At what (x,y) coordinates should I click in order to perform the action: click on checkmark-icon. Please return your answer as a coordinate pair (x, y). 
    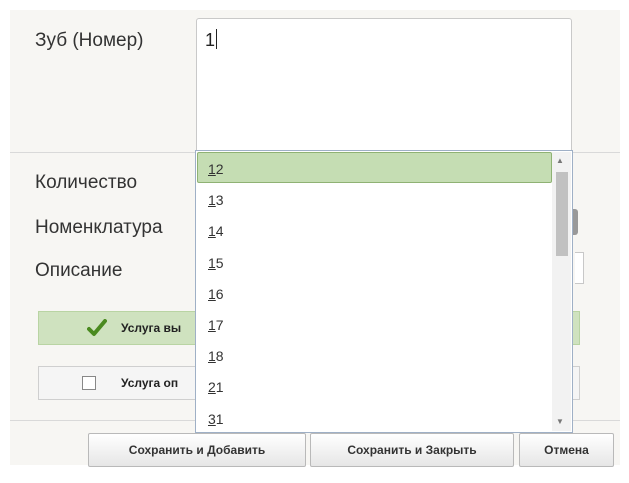
    Looking at the image, I should click on (97, 327).